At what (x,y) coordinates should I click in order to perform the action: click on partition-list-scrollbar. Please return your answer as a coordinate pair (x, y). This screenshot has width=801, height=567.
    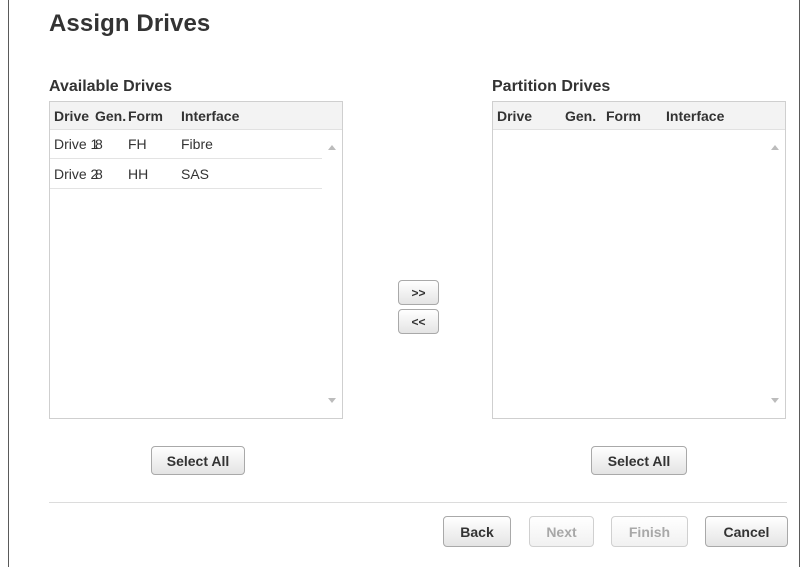
    Looking at the image, I should click on (775, 274).